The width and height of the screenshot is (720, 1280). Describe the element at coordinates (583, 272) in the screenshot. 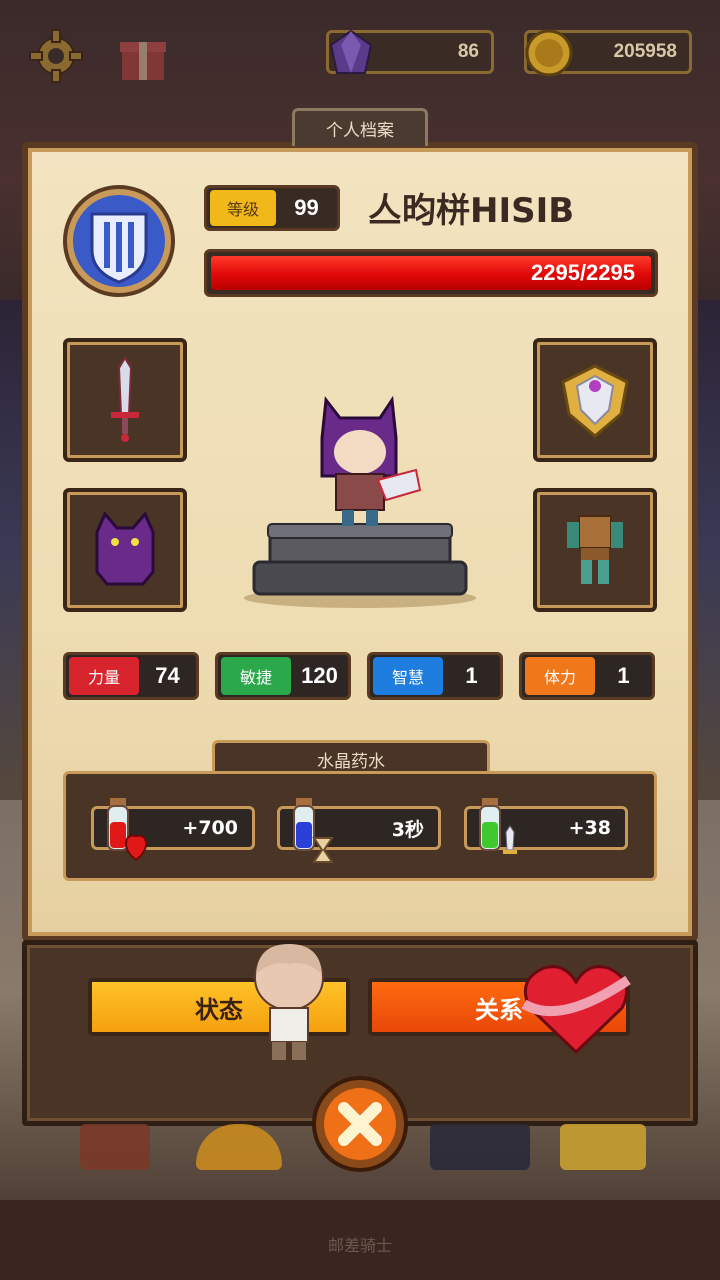

I see `hp-value: 2295/2295` at that location.